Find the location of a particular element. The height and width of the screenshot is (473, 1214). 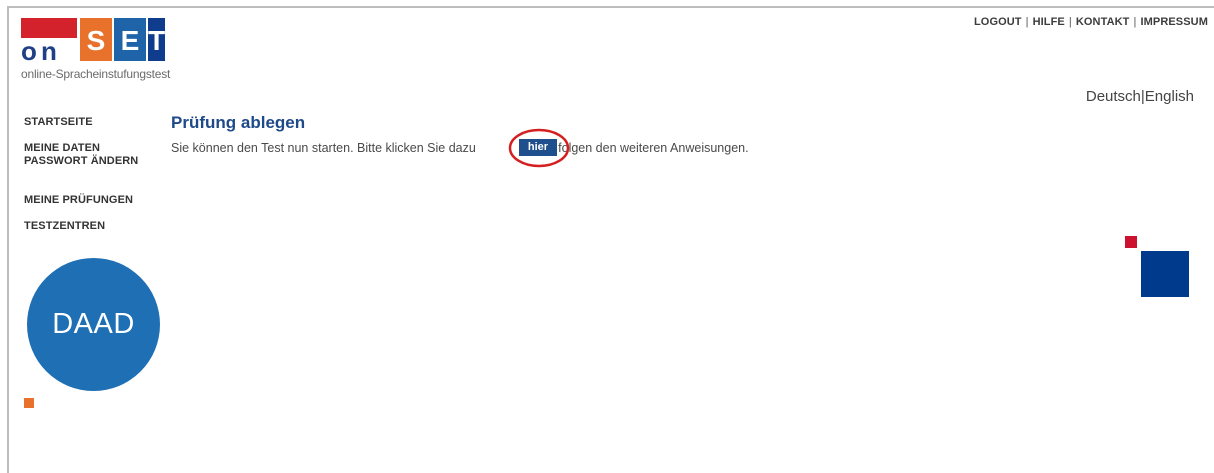

daad-logo-text: DAAD is located at coordinates (93, 324).